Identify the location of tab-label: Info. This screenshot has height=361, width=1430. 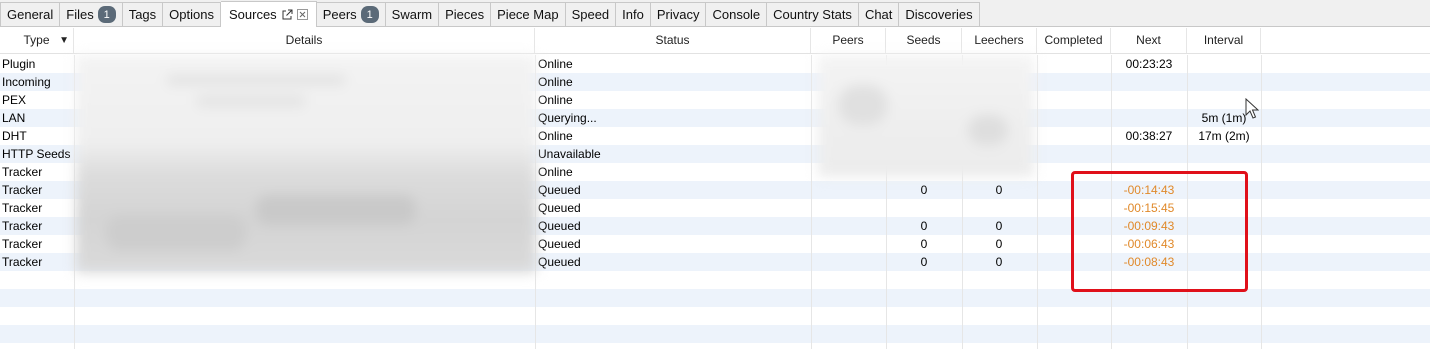
(633, 14).